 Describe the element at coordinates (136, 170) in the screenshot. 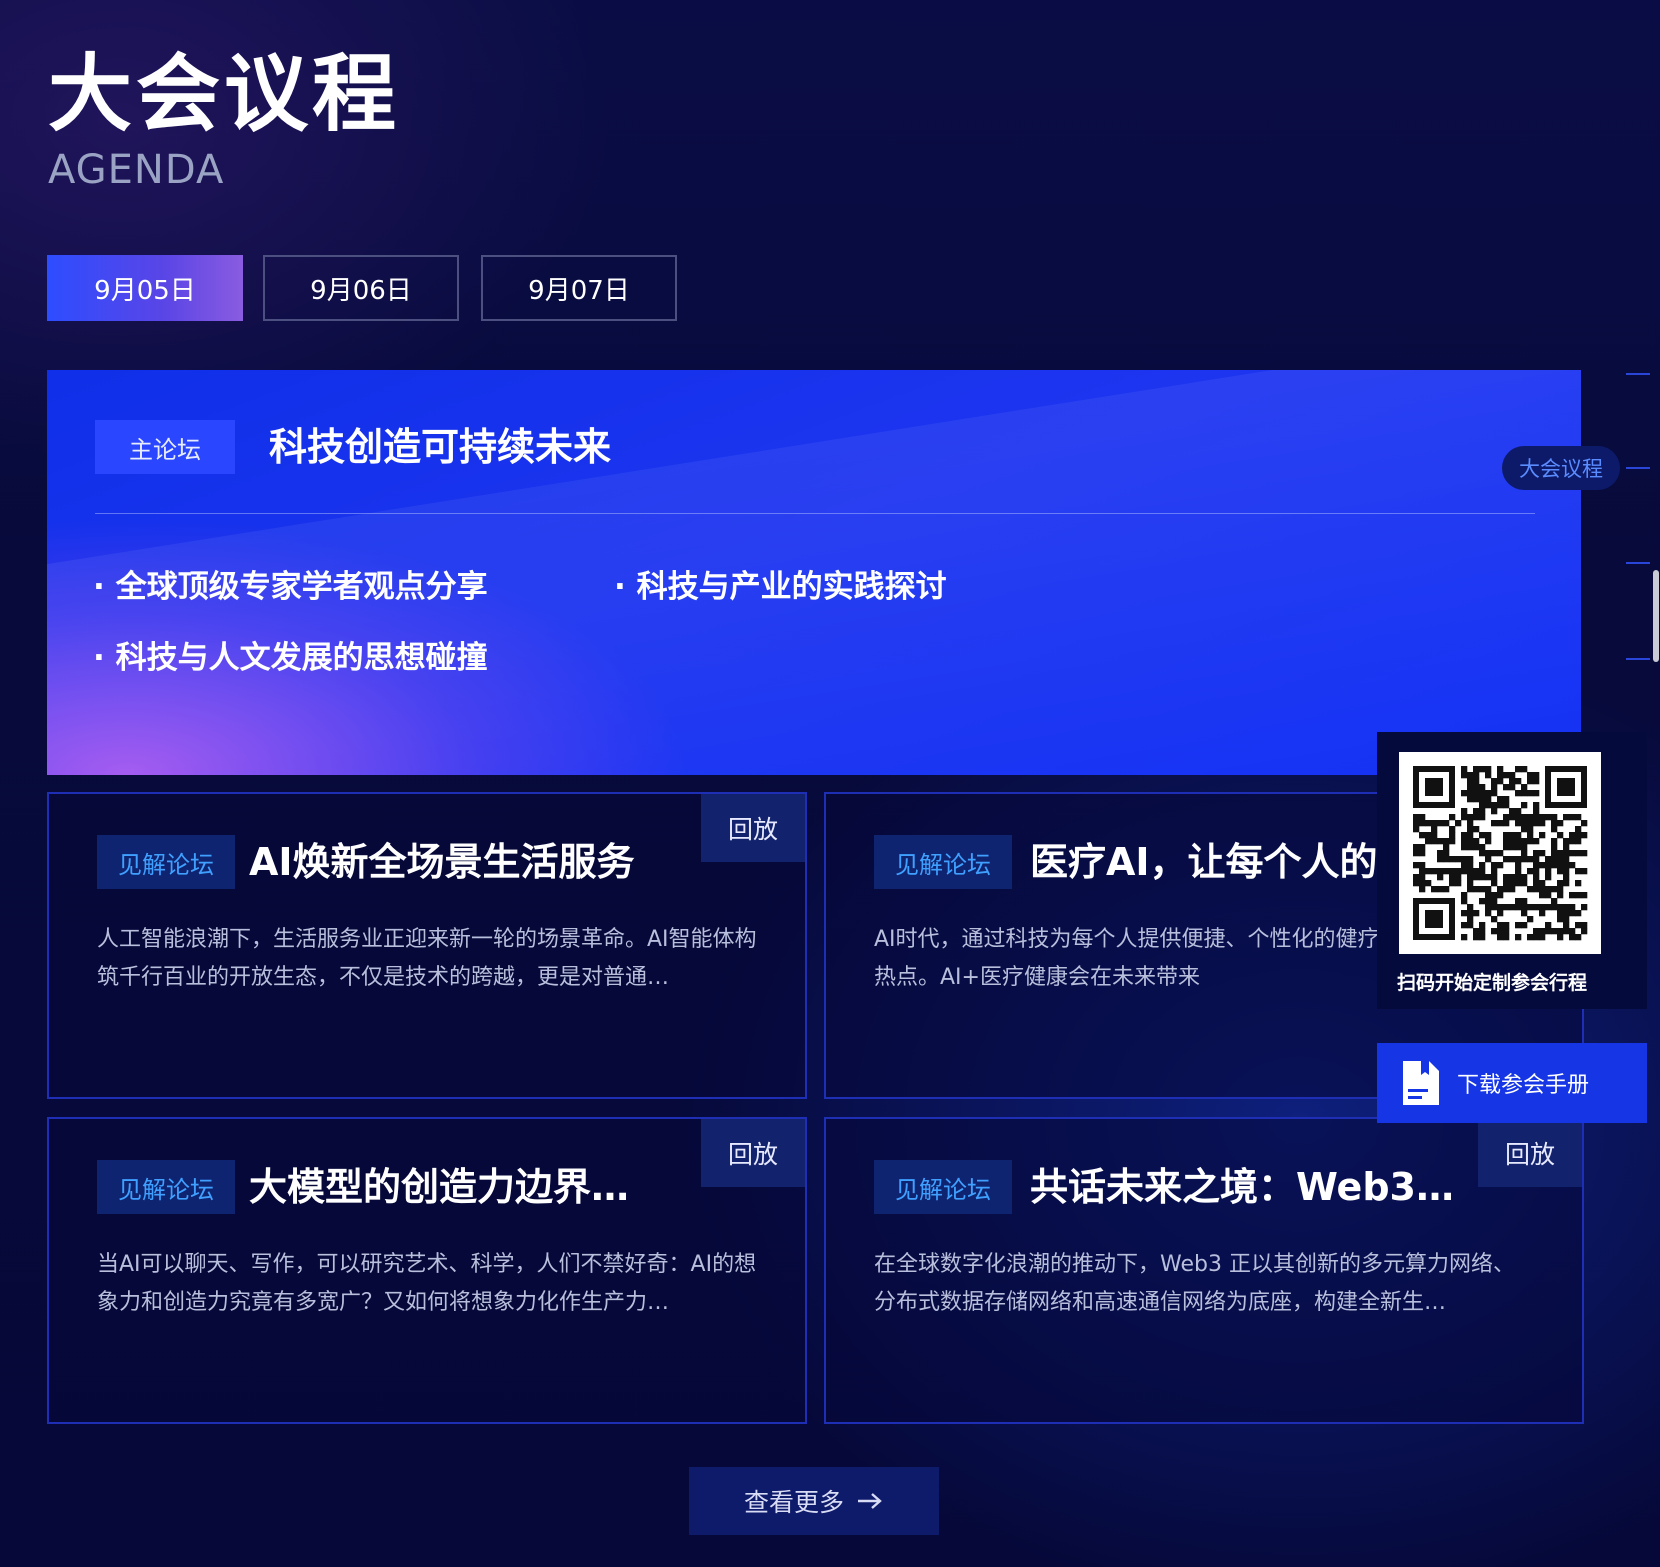

I see `page-subtitle: AGENDA` at that location.